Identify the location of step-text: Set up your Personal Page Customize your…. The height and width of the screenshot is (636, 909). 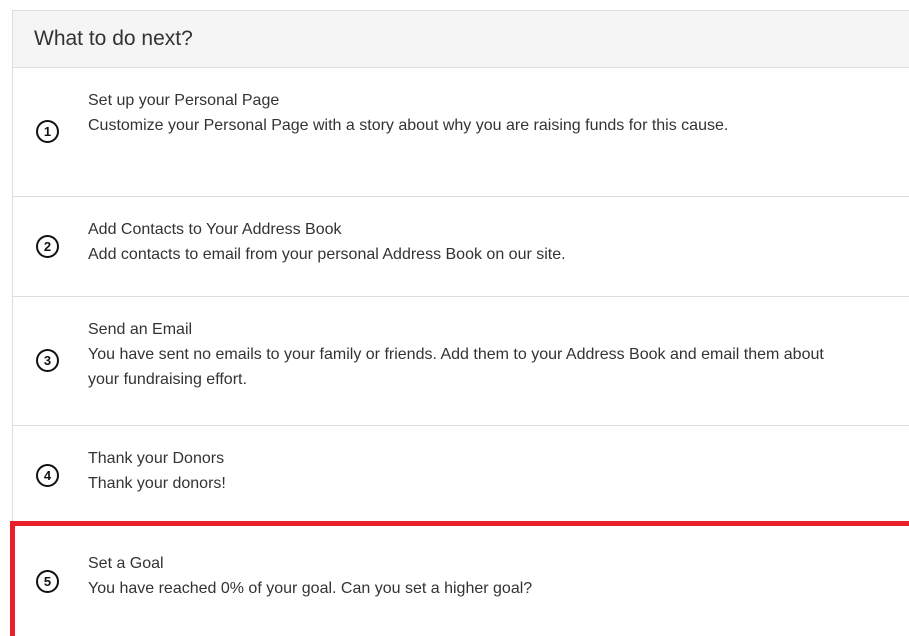
(468, 113).